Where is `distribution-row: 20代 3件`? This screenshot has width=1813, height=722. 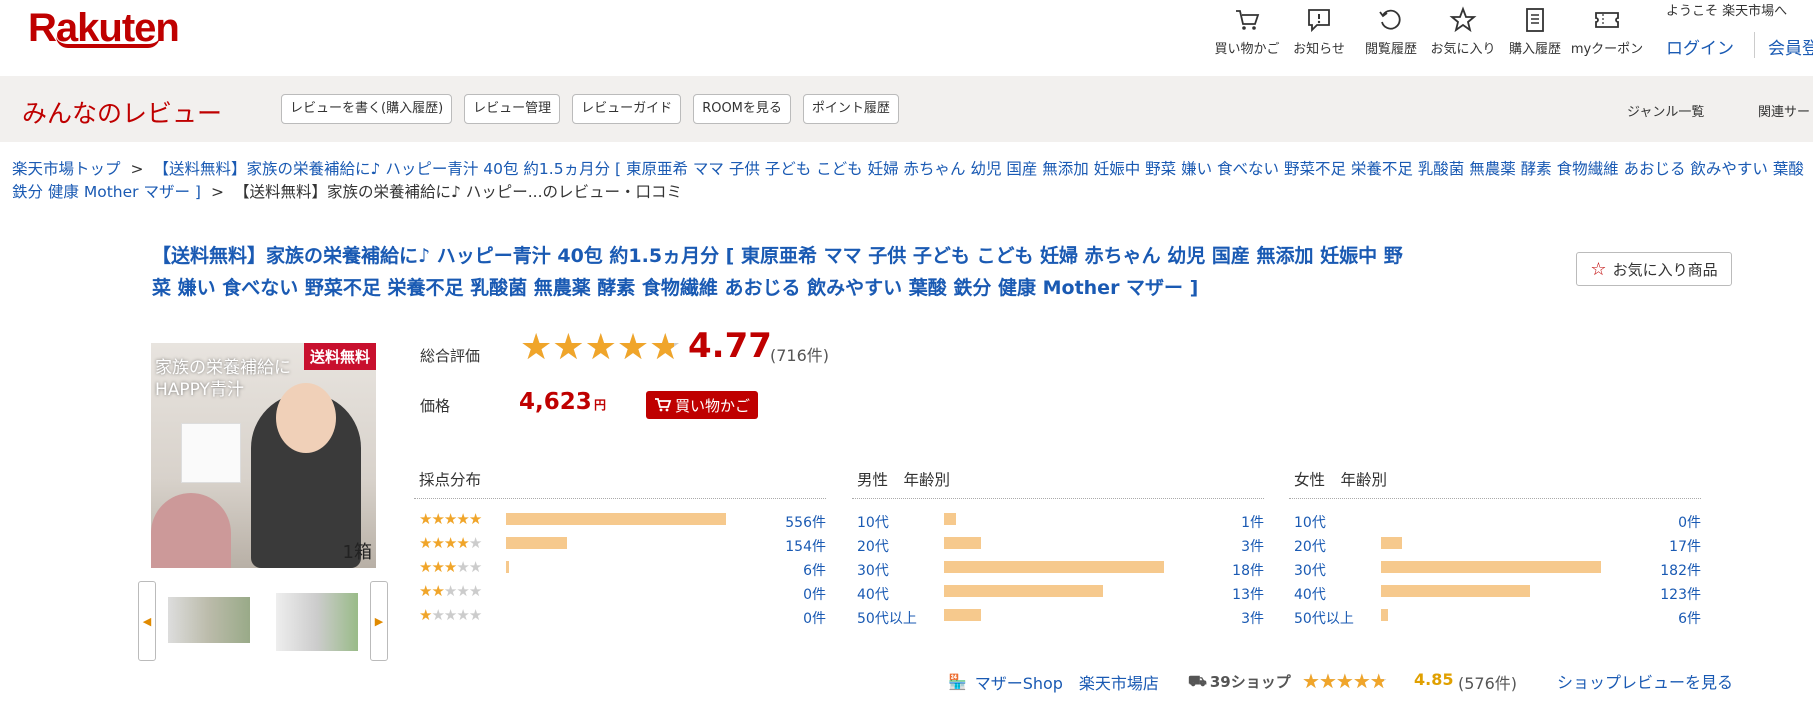 distribution-row: 20代 3件 is located at coordinates (1058, 544).